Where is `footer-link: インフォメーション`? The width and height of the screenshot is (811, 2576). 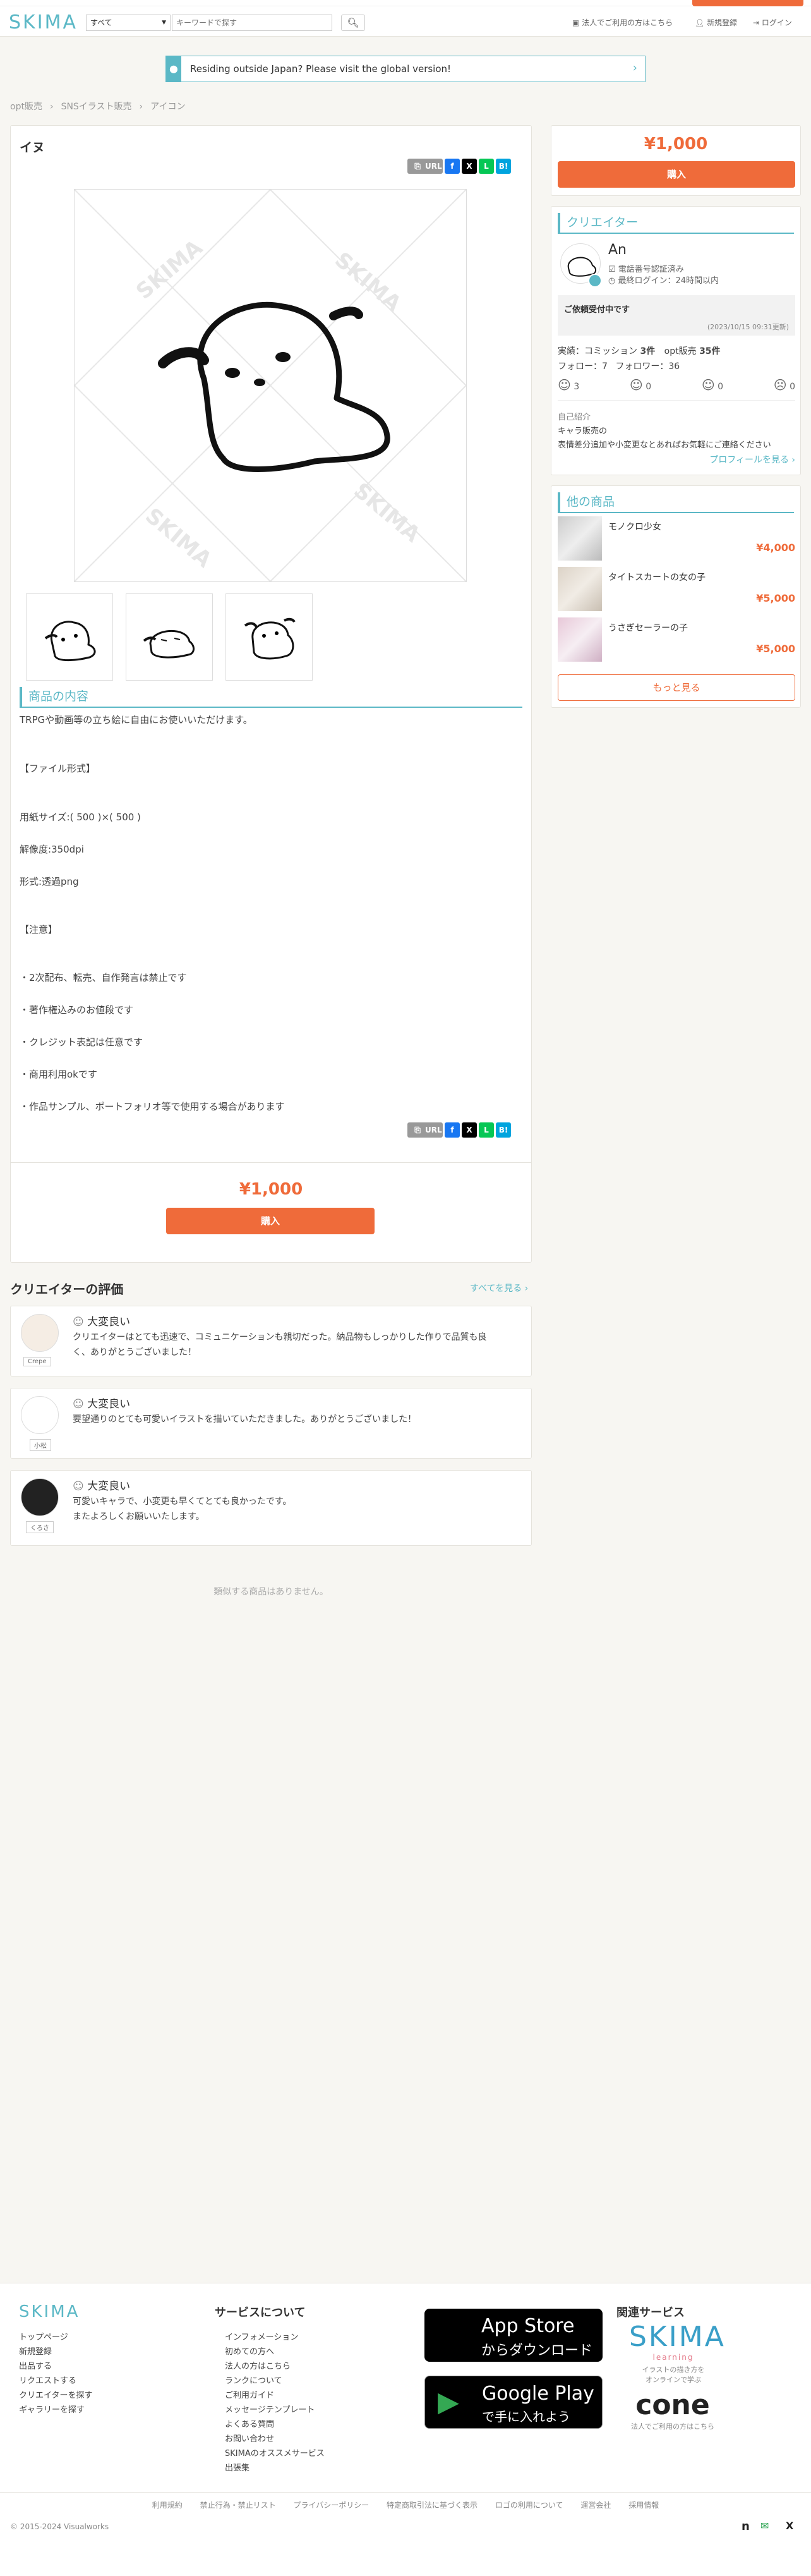
footer-link: インフォメーション is located at coordinates (275, 2337).